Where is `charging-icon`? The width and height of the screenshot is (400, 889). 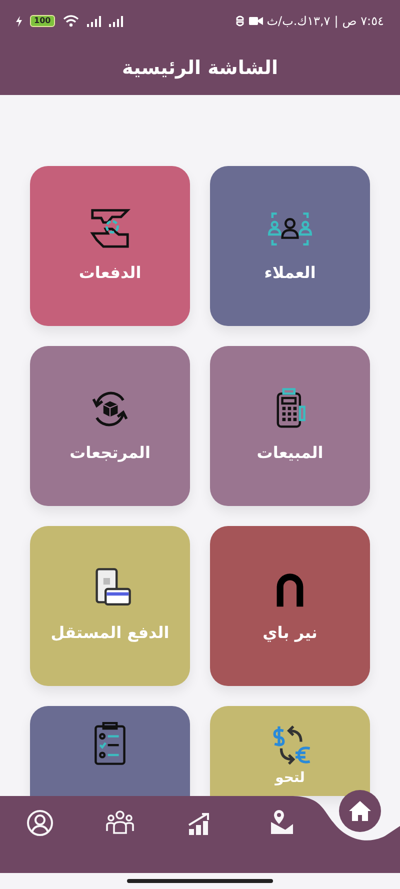 charging-icon is located at coordinates (19, 21).